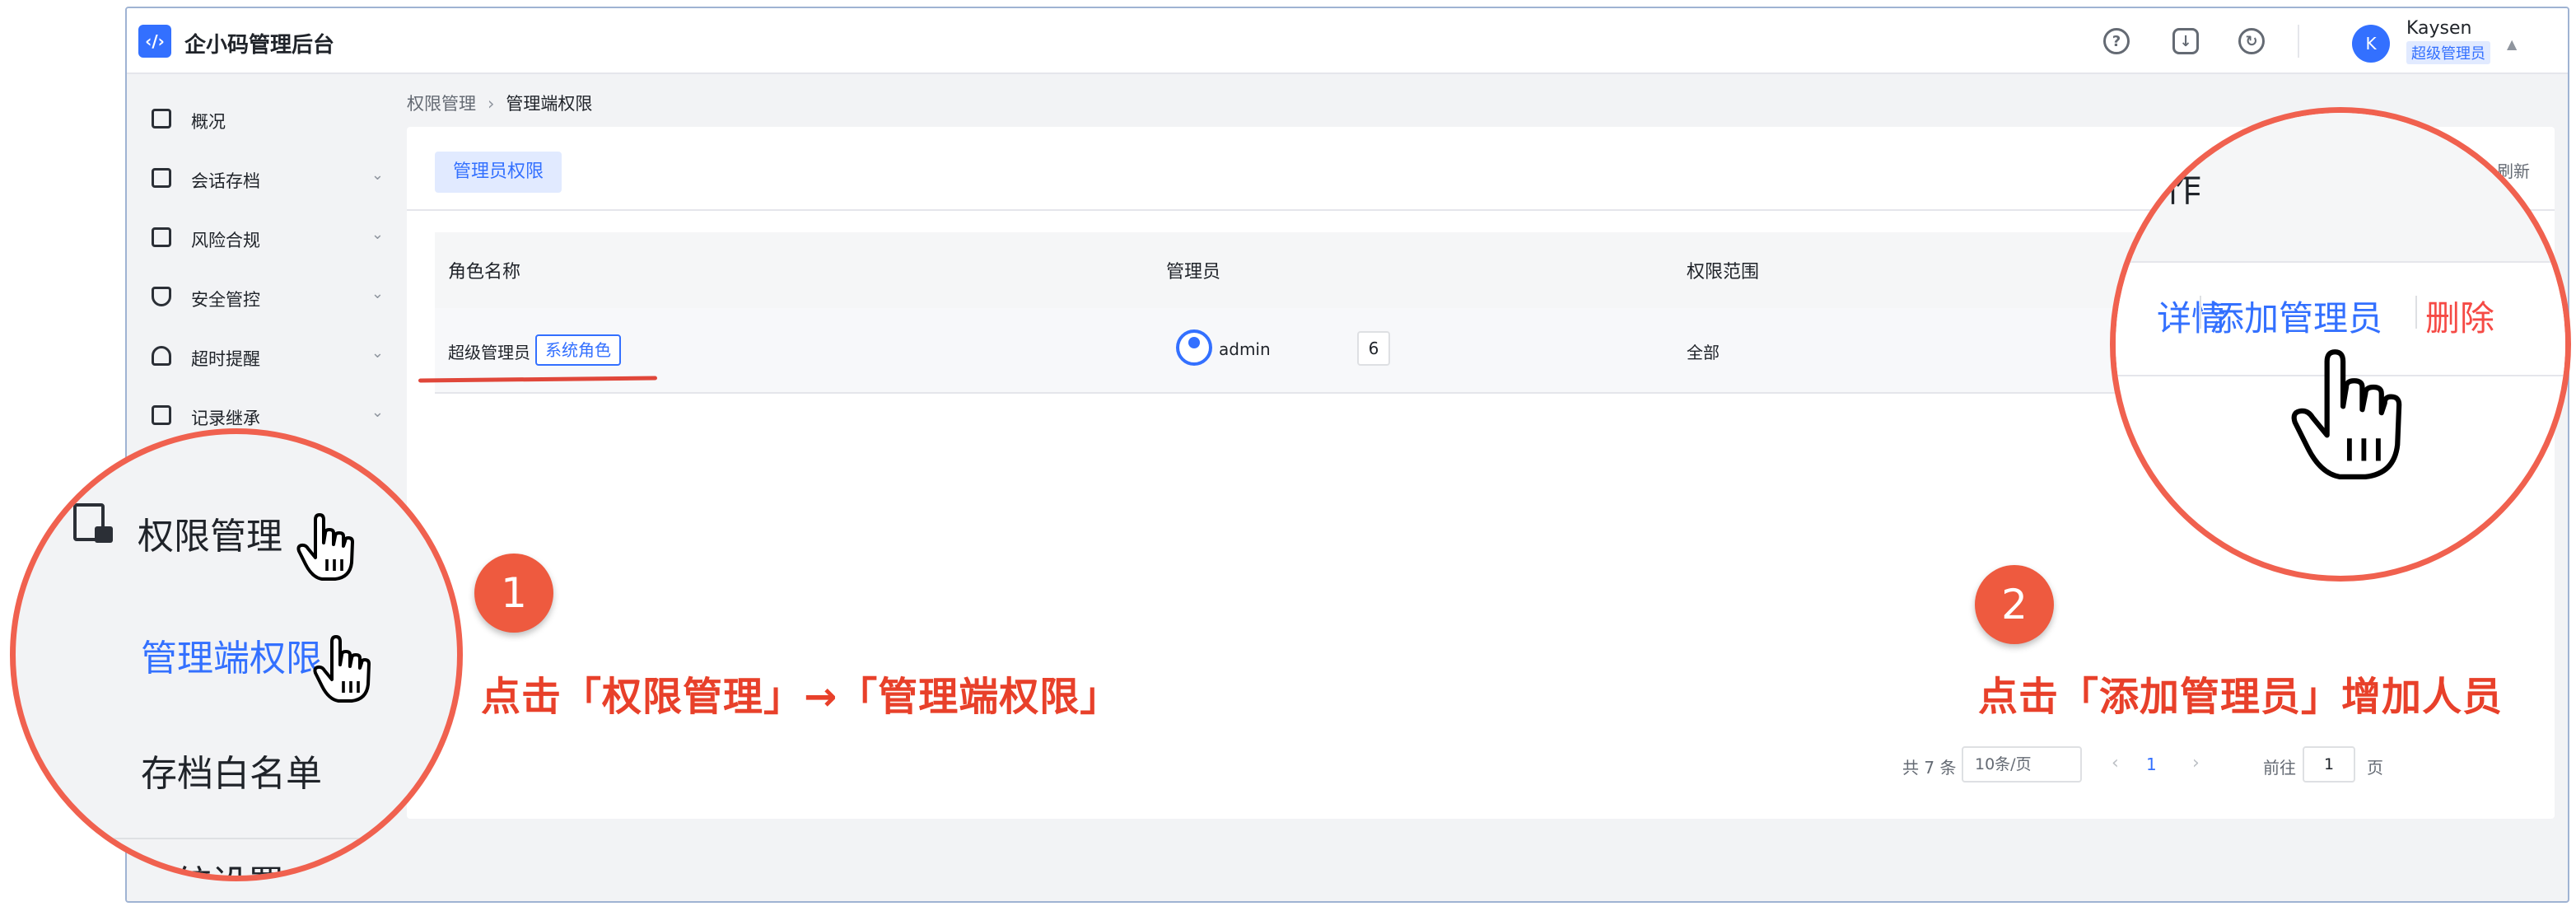  I want to click on system-role-tag: 系统角色, so click(578, 350).